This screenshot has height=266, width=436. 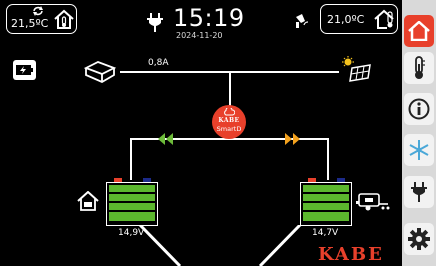 I want to click on smartd-label: SmartD, so click(x=229, y=129).